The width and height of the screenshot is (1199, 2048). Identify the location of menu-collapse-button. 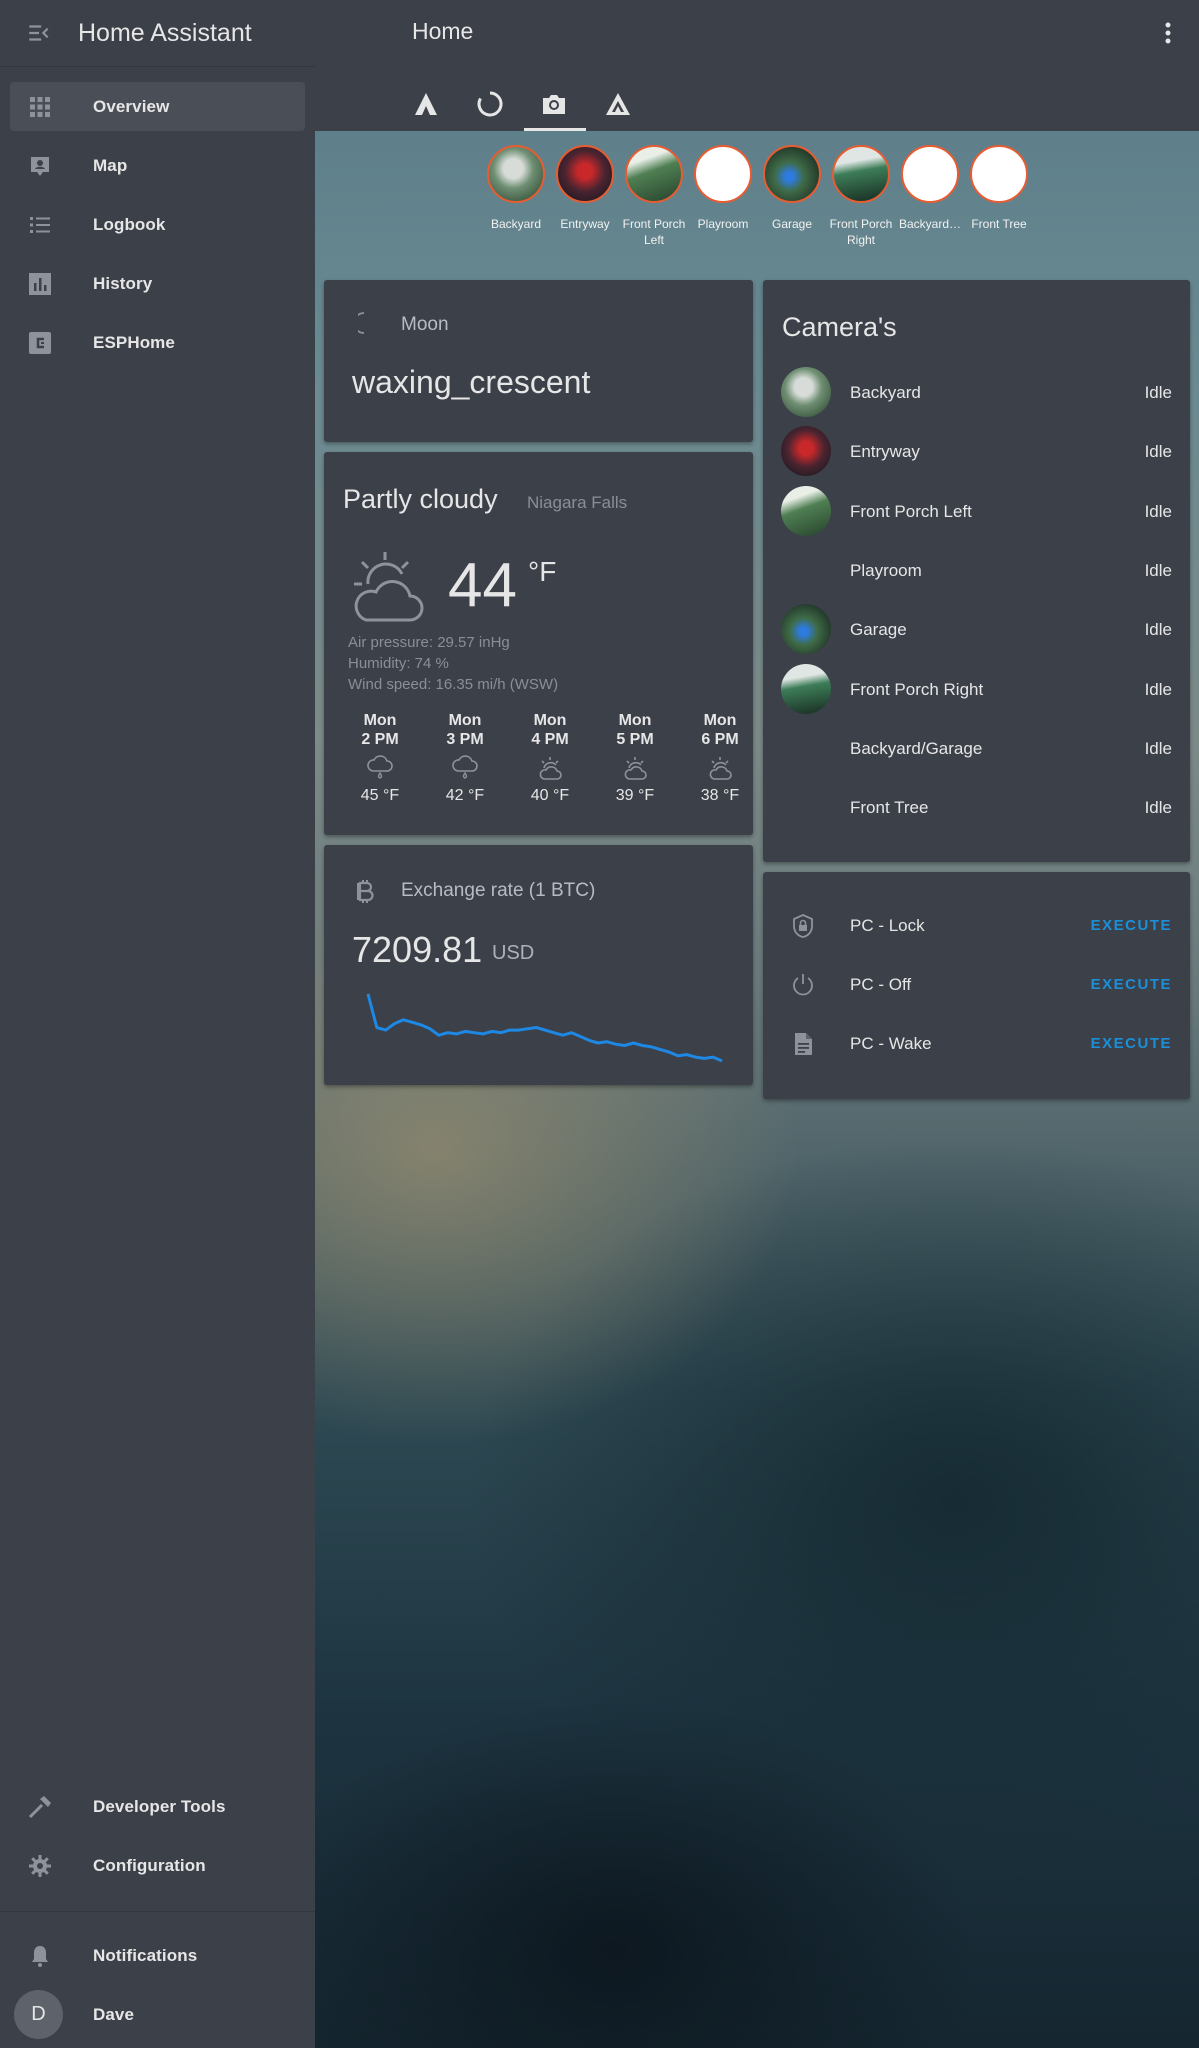
(39, 33).